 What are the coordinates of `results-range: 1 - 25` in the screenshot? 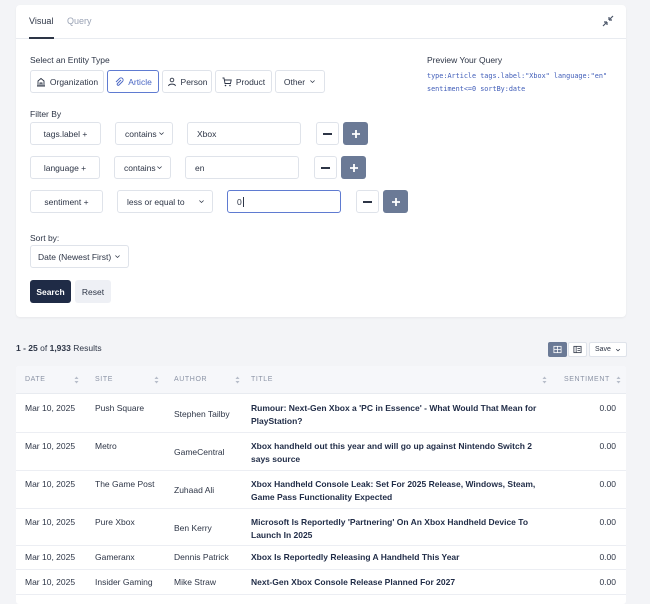 It's located at (27, 348).